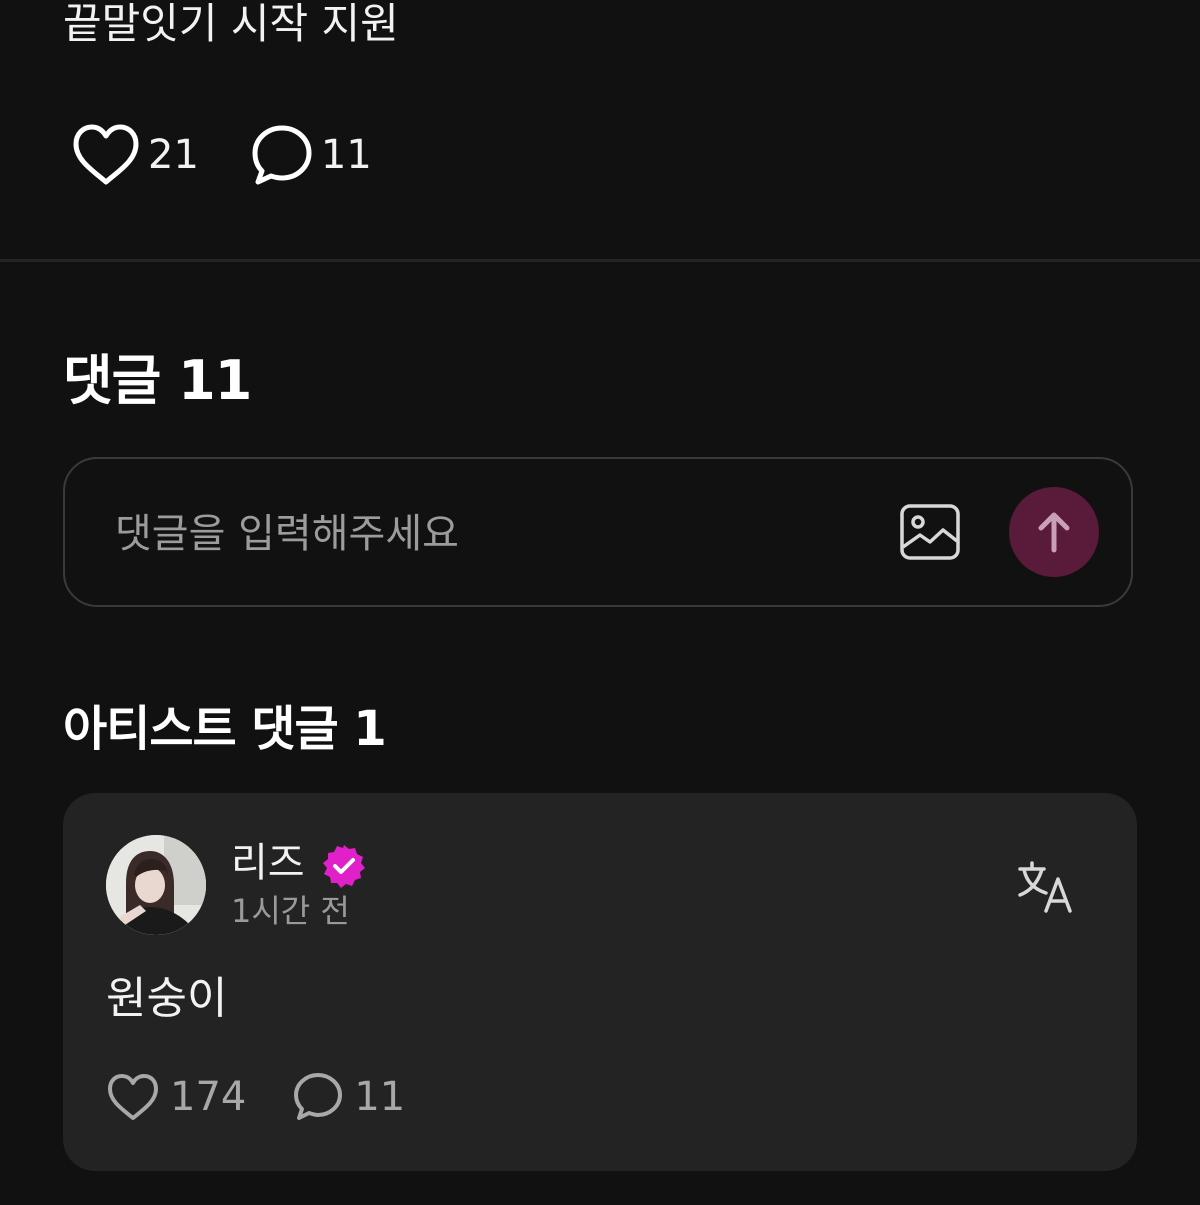 This screenshot has width=1200, height=1205. I want to click on post-comment-count: 11, so click(346, 155).